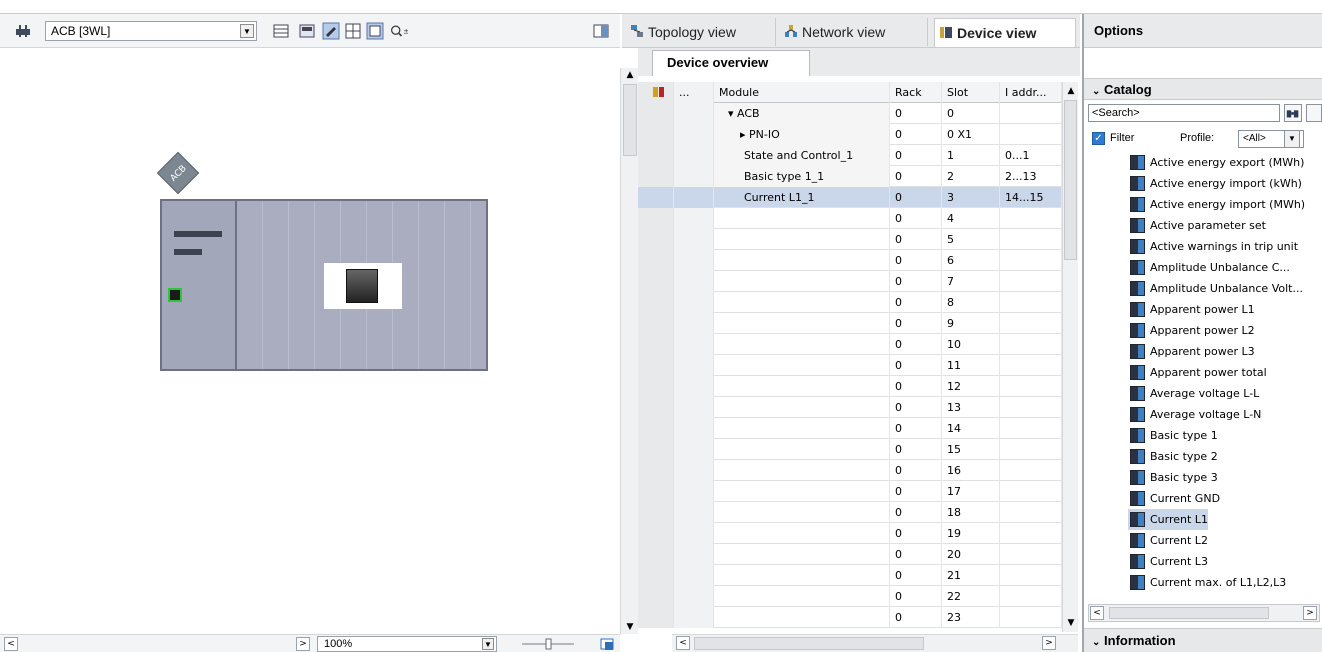  What do you see at coordinates (701, 32) in the screenshot?
I see `tab-topology-view: Topology view` at bounding box center [701, 32].